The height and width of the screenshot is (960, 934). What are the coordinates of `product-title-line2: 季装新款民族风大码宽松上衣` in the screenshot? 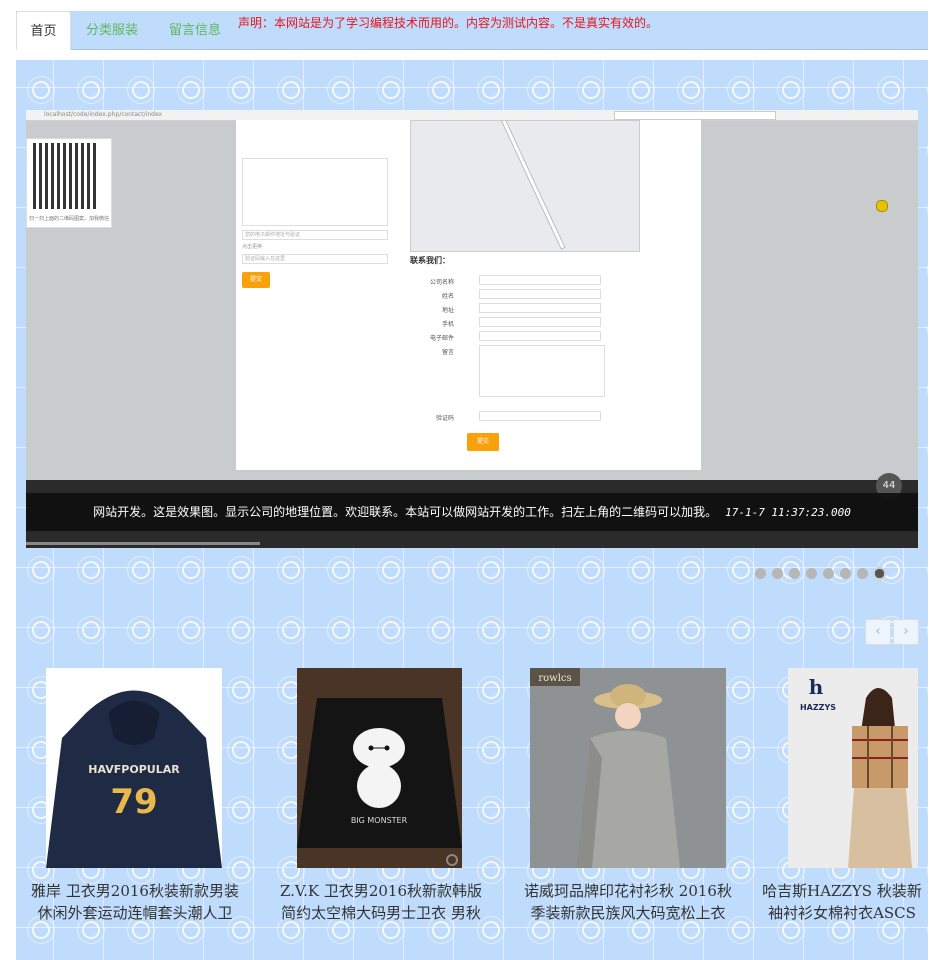 It's located at (628, 913).